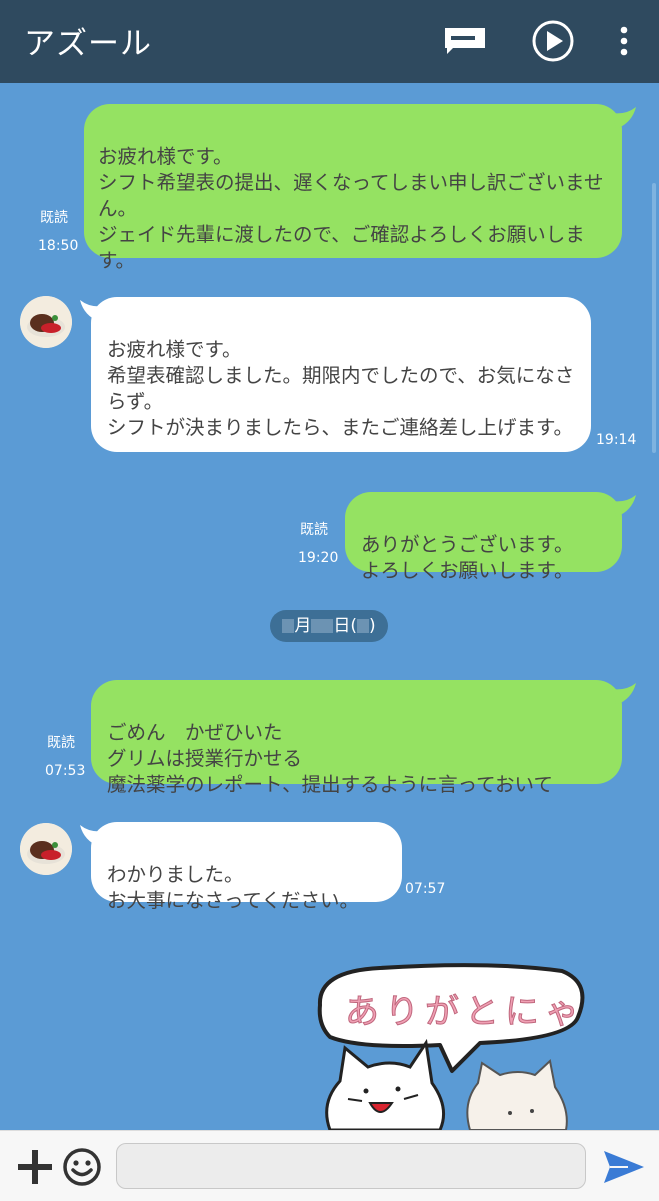 The width and height of the screenshot is (659, 1201). I want to click on message-bubble-received: わかりました。 お大事になさってください。, so click(246, 867).